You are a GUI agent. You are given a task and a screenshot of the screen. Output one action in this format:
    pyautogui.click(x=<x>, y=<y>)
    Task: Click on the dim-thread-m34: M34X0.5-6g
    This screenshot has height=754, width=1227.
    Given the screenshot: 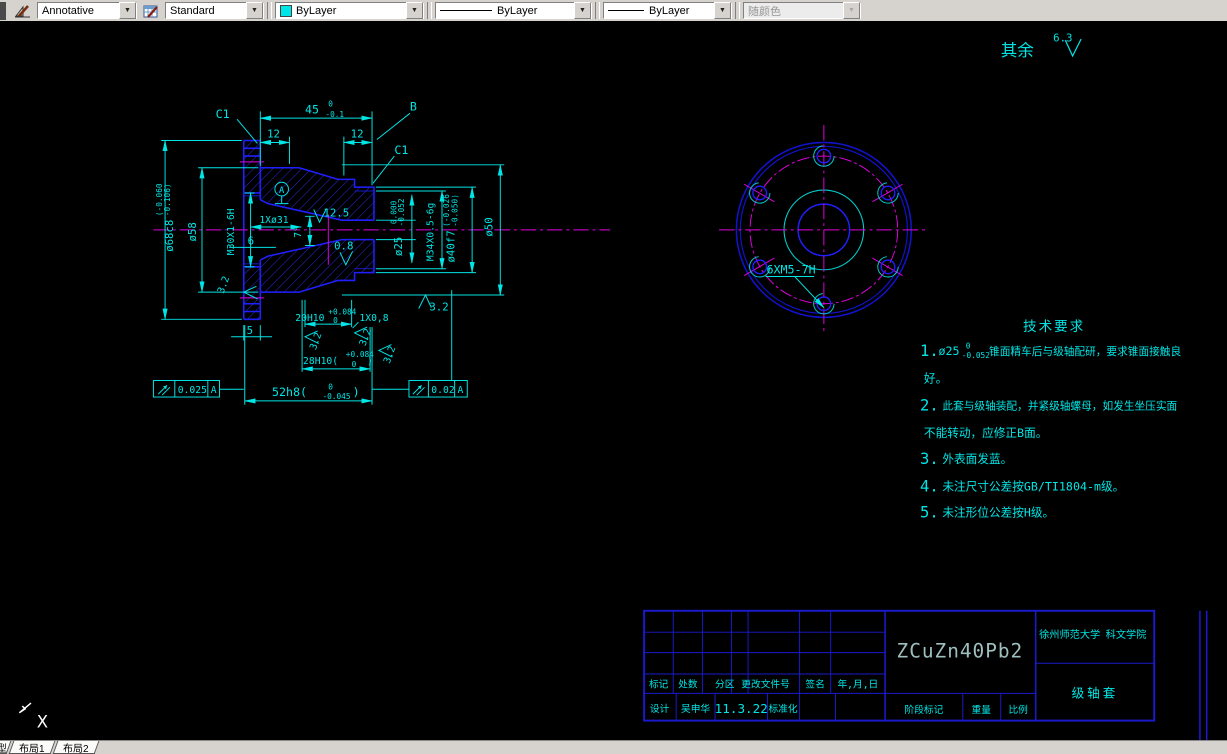 What is the action you would take?
    pyautogui.click(x=430, y=232)
    